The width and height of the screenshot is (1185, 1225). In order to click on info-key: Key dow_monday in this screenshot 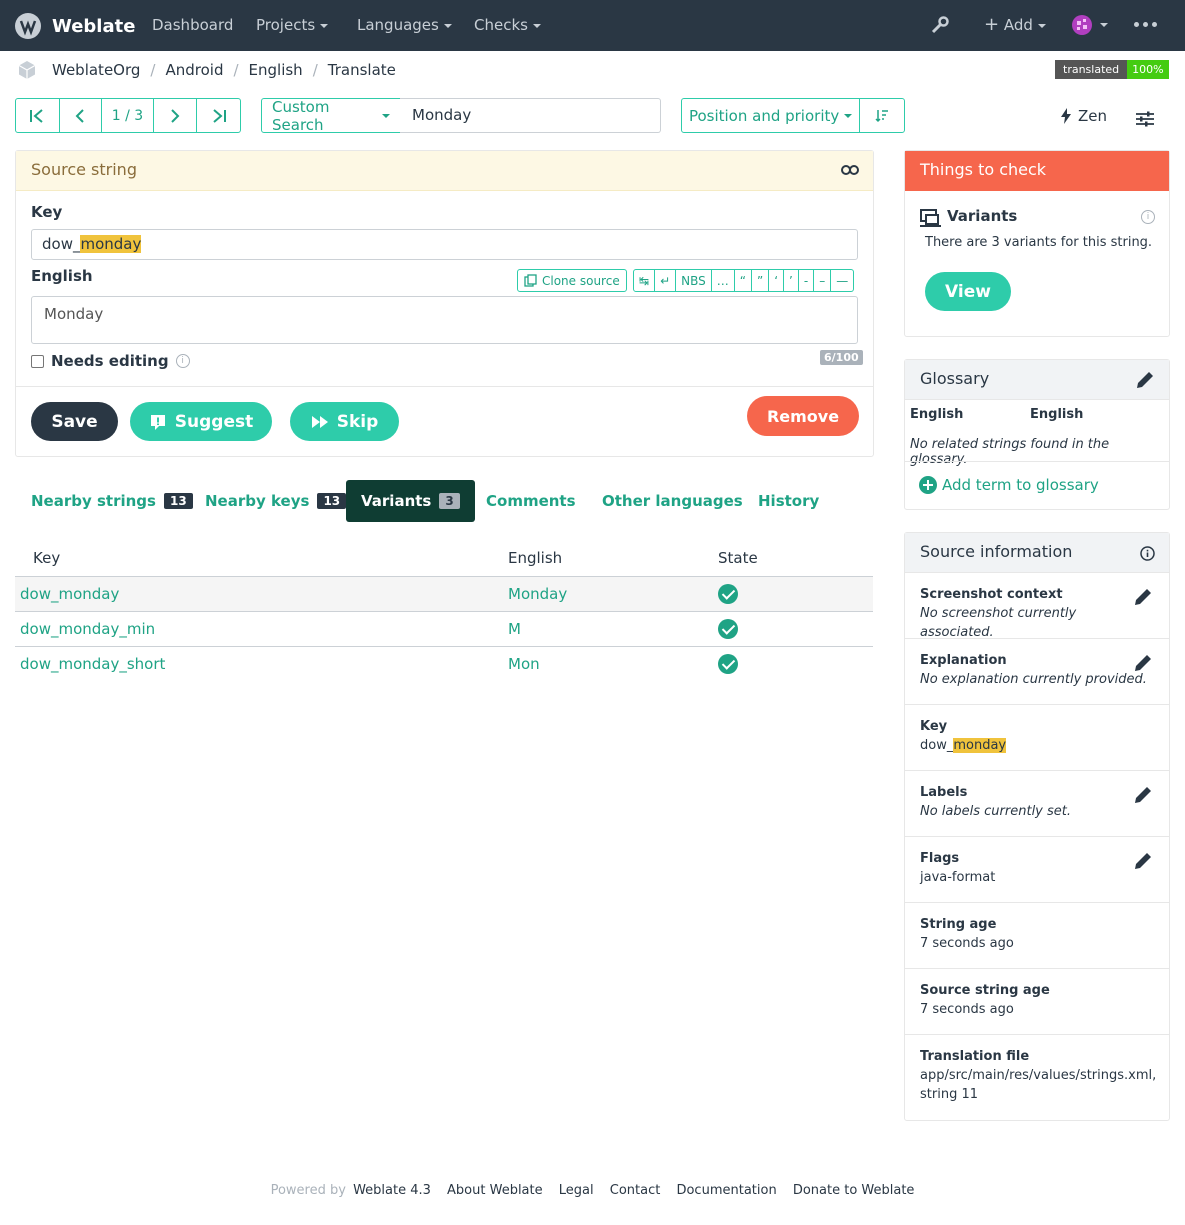, I will do `click(1037, 737)`.